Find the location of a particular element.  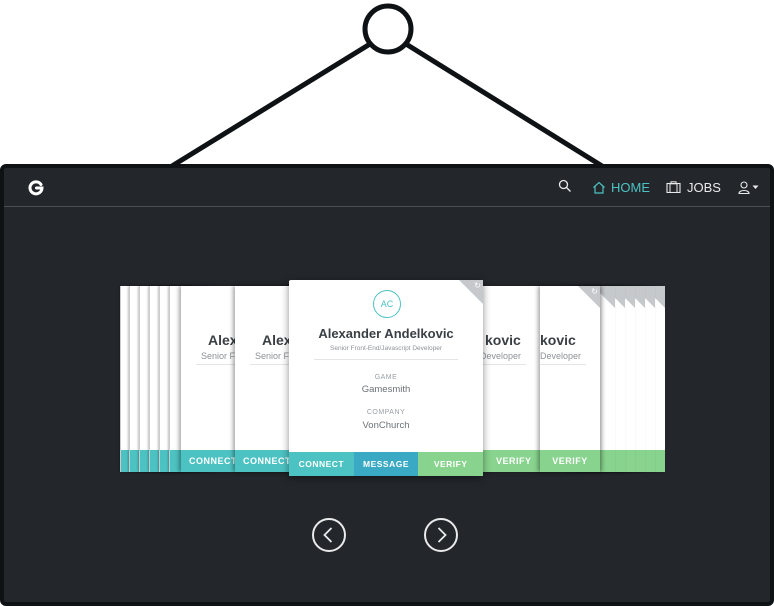

card-actions: CONNECT MESSAGE VERIFY is located at coordinates (386, 464).